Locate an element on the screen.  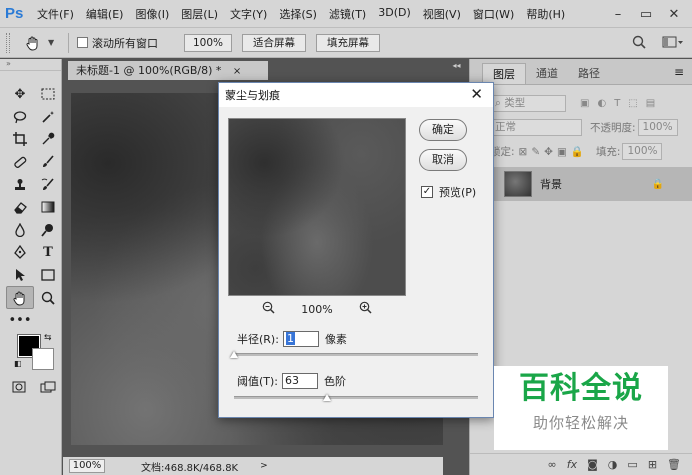
tool-grid: ✥ T ••• is located at coordinates (30, 201).